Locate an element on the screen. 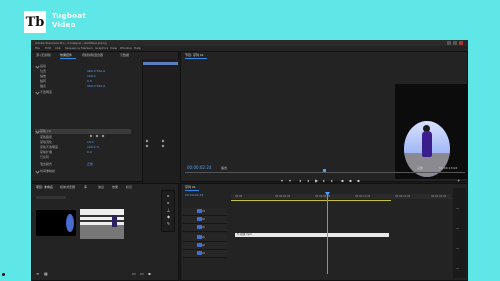 Image resolution: width=500 pixels, height=281 pixels. effect-row-label: 混合模式 is located at coordinates (46, 164).